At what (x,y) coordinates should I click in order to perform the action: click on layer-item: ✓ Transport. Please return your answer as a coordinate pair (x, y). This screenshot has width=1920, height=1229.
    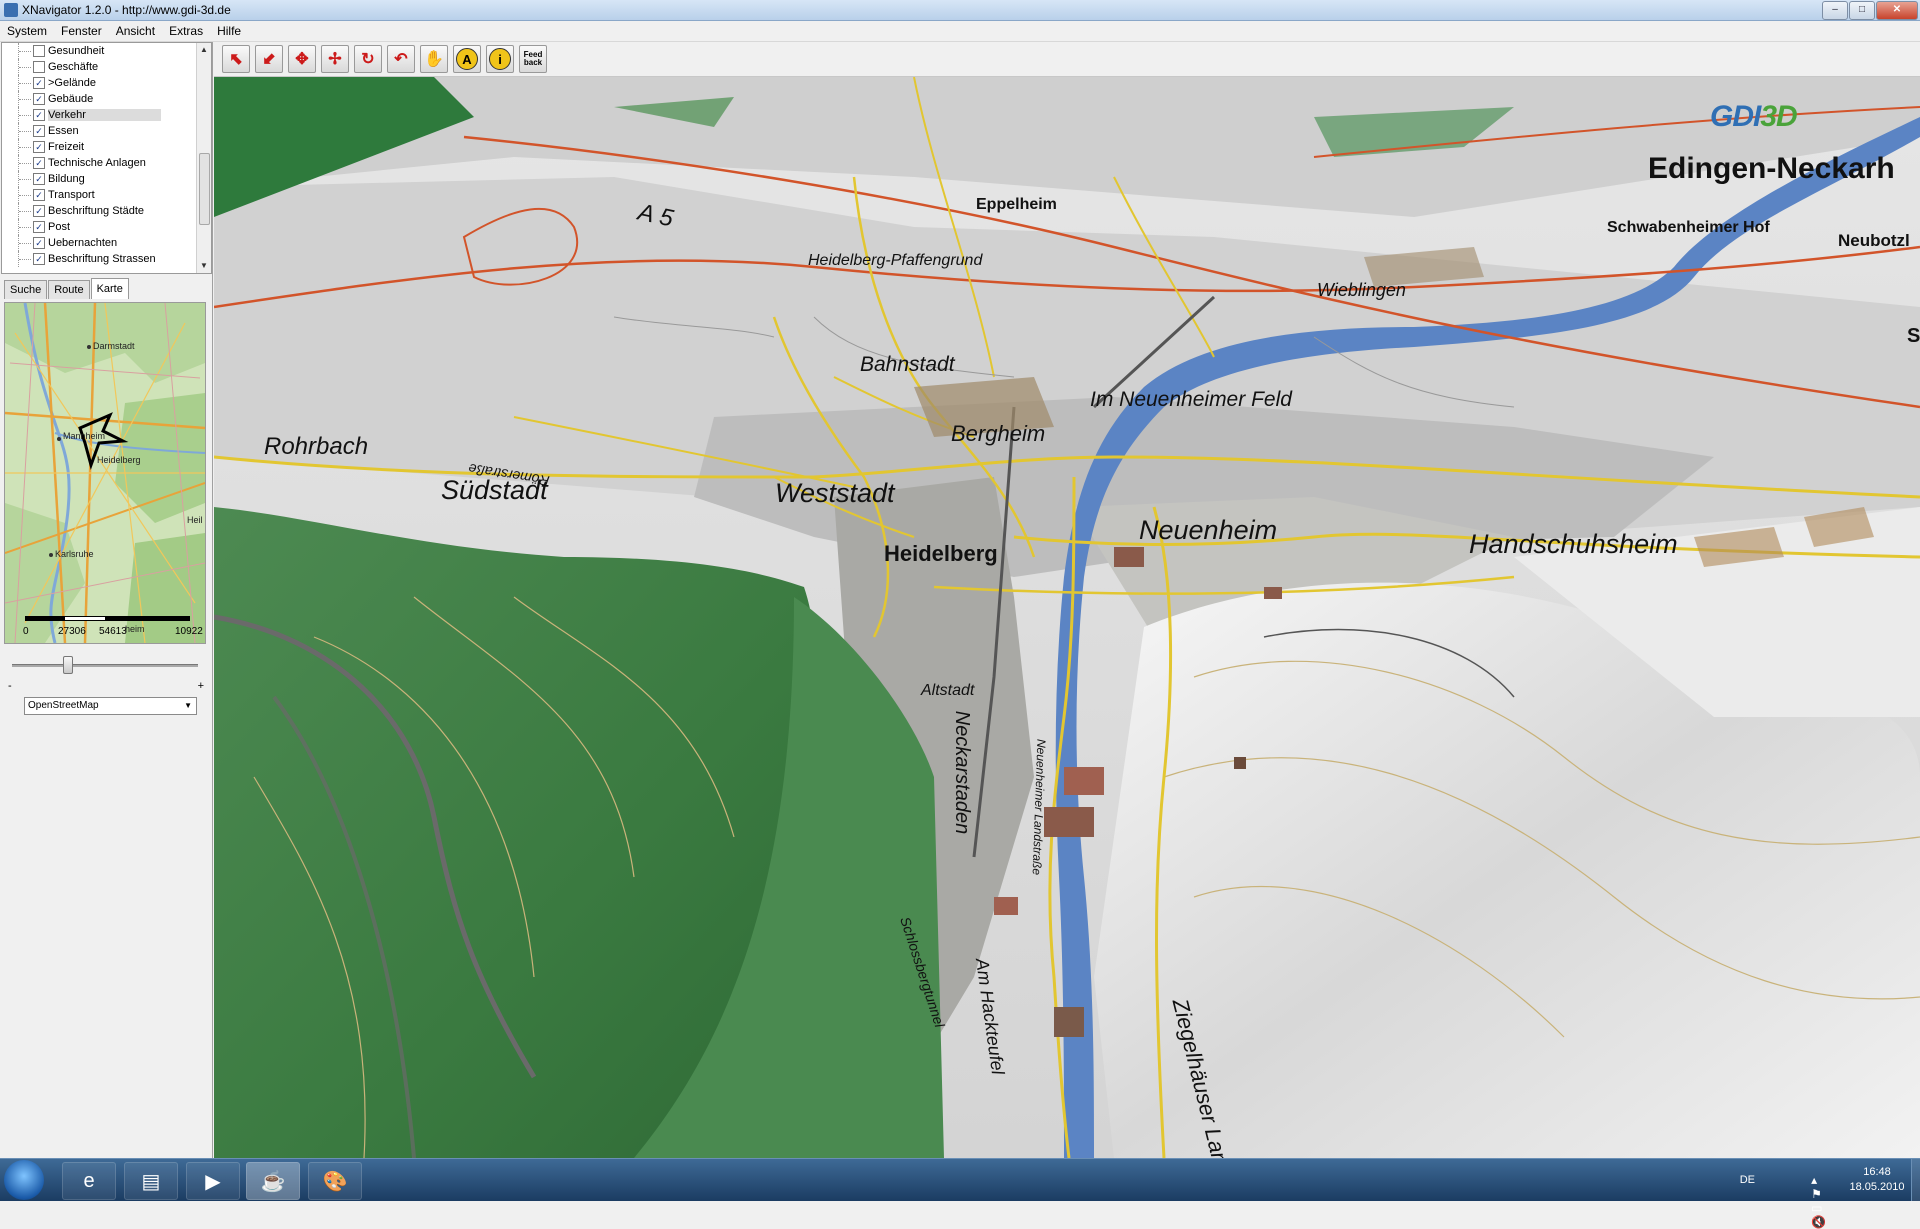
    Looking at the image, I should click on (106, 195).